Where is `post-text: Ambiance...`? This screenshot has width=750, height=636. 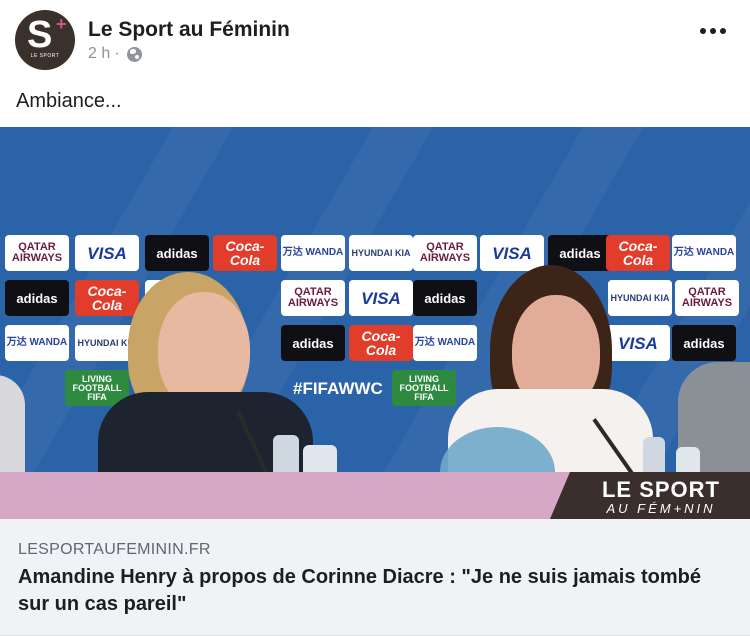 post-text: Ambiance... is located at coordinates (69, 101).